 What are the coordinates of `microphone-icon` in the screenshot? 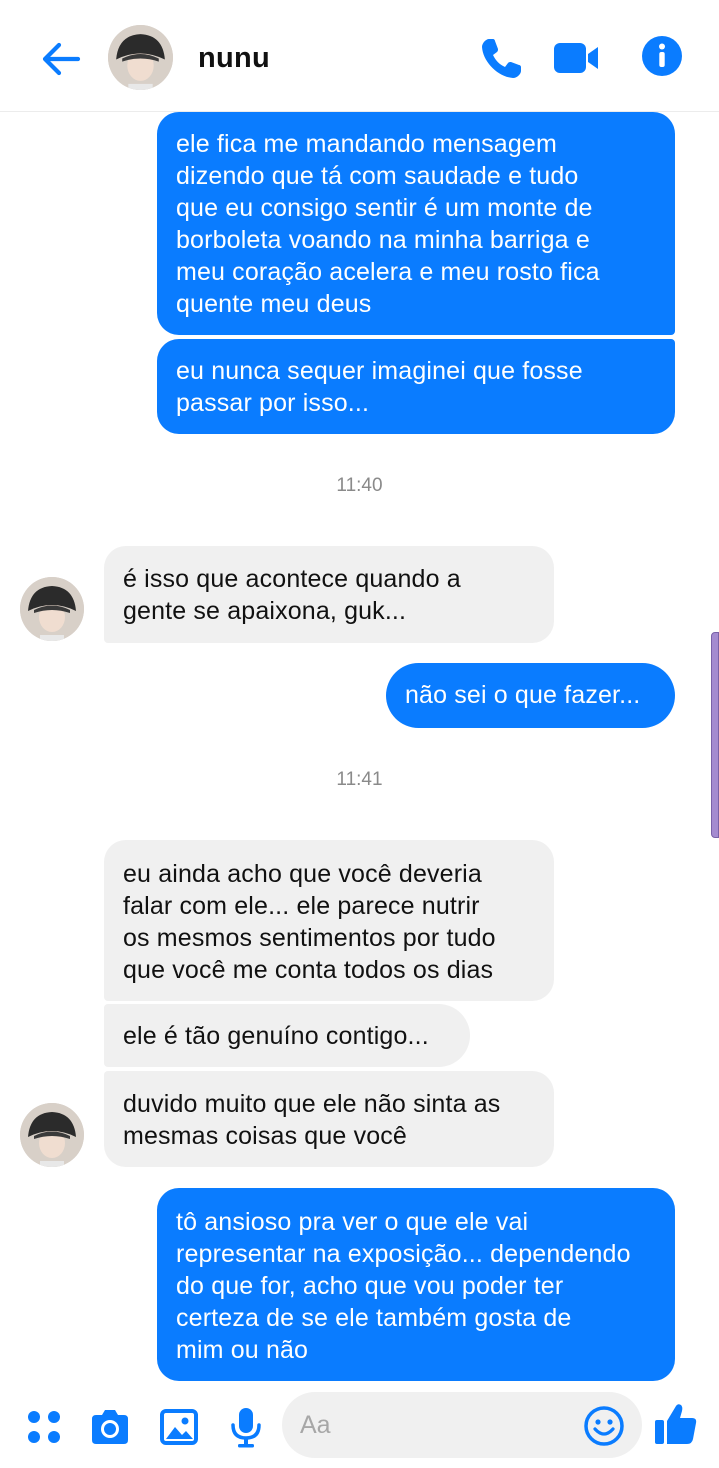 It's located at (246, 1427).